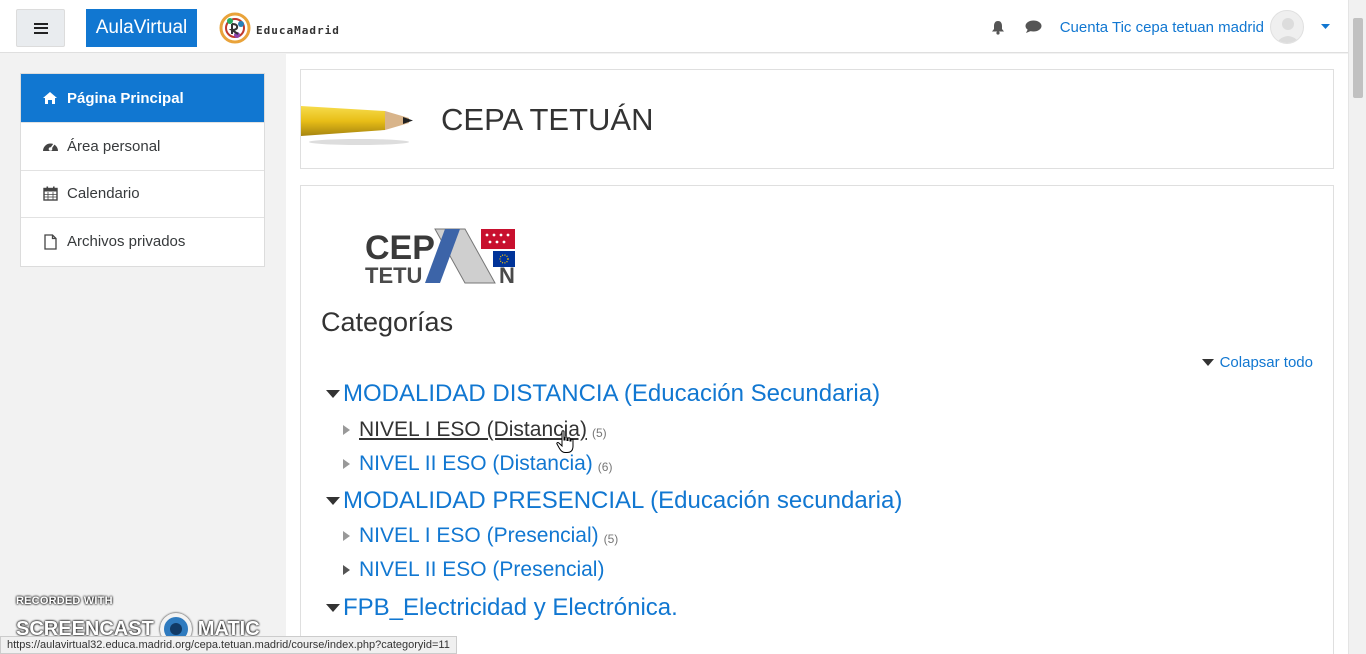  I want to click on subcategory-item: NIVEL II ESO (Distancia) (6), so click(477, 464).